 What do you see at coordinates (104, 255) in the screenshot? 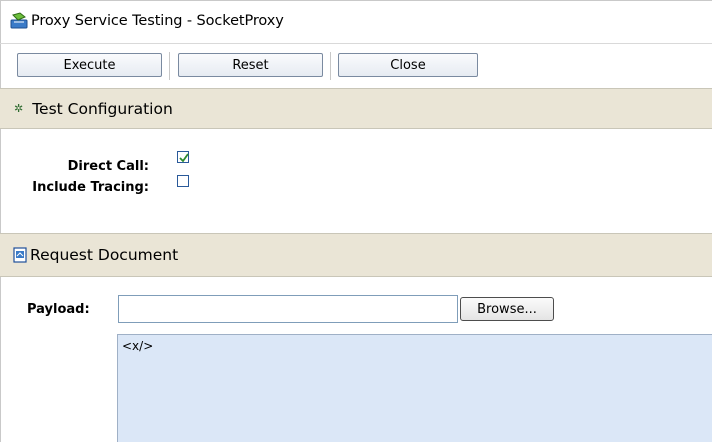
I see `request-document-title: Request Document` at bounding box center [104, 255].